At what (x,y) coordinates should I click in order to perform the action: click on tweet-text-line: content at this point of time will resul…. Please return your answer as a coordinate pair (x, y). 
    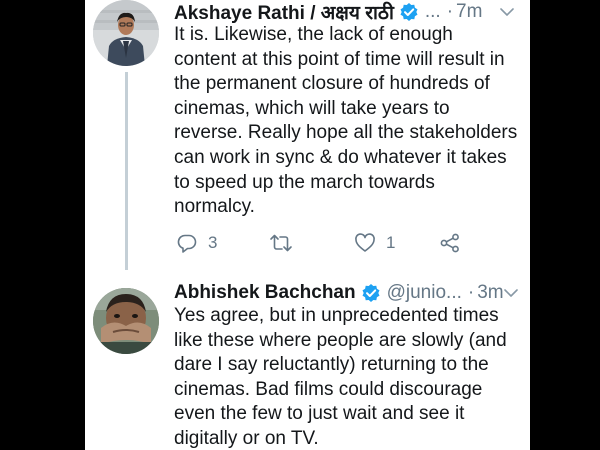
    Looking at the image, I should click on (339, 59).